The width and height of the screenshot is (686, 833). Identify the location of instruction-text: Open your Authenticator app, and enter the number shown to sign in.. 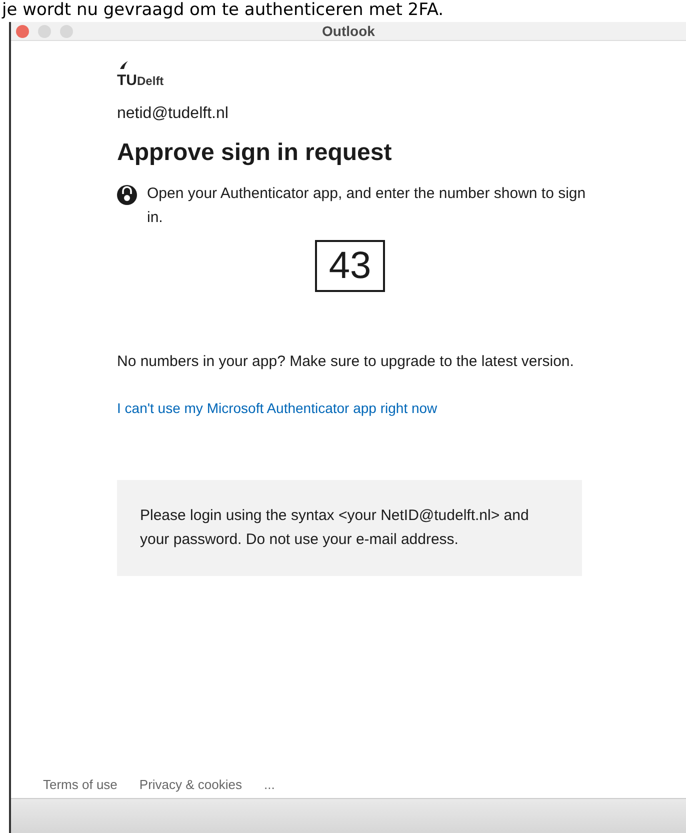
(367, 206).